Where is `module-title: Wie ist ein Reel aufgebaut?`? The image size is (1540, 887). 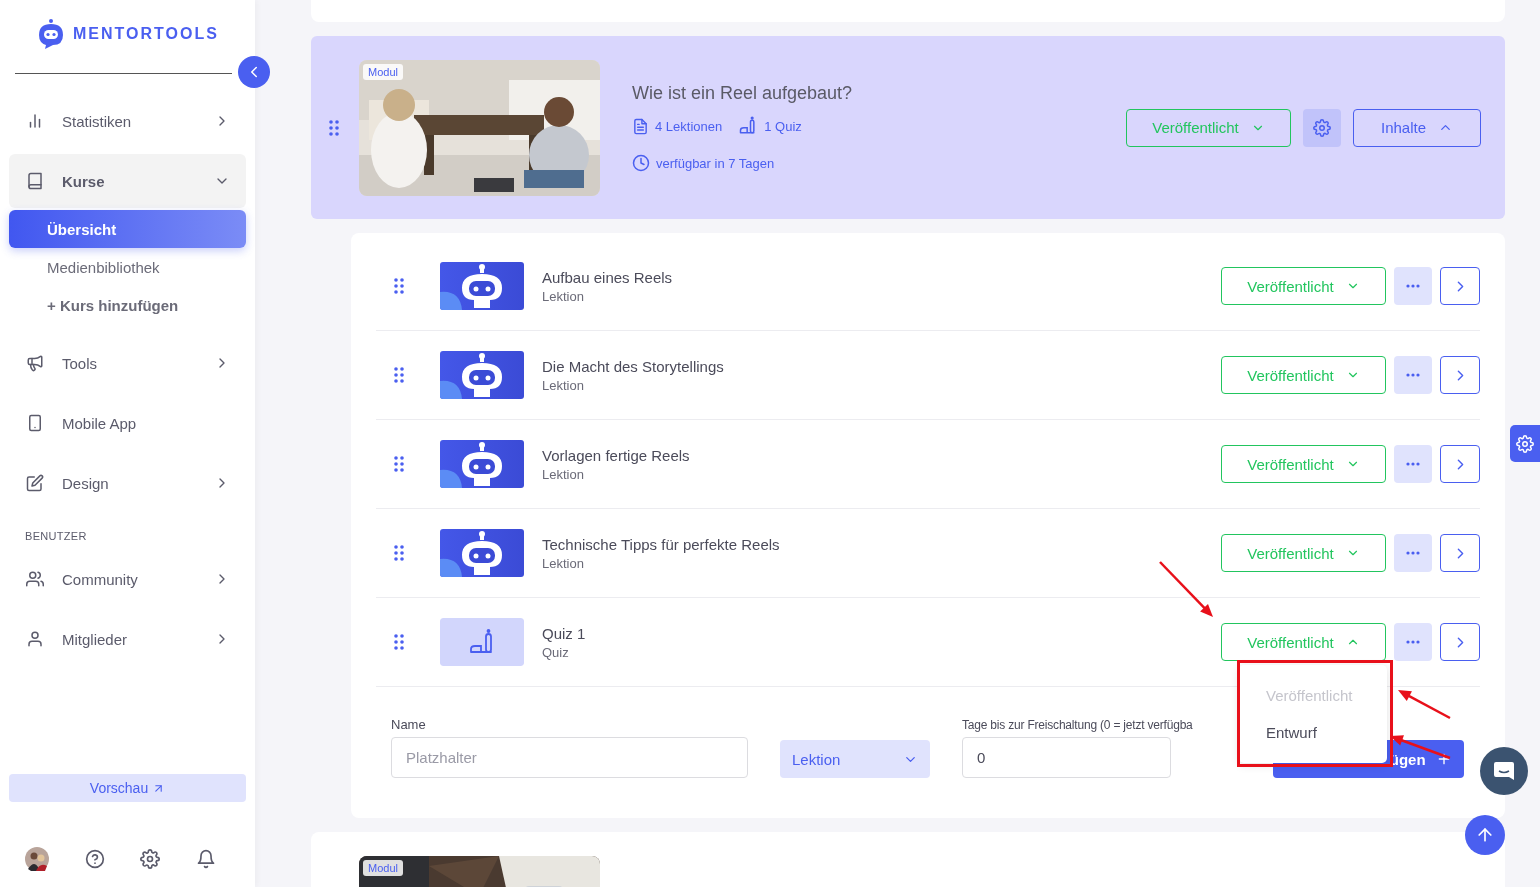 module-title: Wie ist ein Reel aufgebaut? is located at coordinates (743, 93).